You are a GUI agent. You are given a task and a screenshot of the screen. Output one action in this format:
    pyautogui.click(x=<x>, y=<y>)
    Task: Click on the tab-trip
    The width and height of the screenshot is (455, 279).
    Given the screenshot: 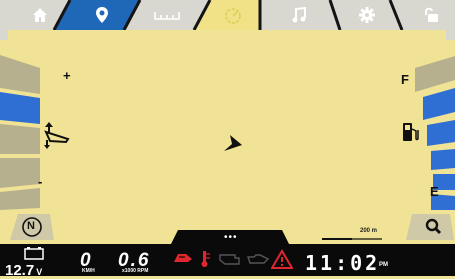 What is the action you would take?
    pyautogui.click(x=167, y=20)
    